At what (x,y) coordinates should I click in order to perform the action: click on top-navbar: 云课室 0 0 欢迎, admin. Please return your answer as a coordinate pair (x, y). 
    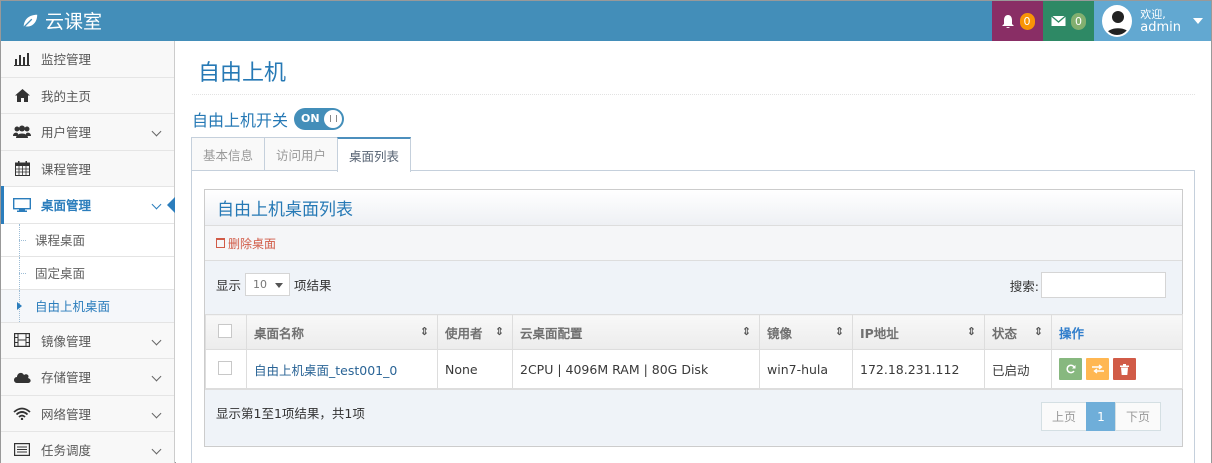
    Looking at the image, I should click on (606, 21).